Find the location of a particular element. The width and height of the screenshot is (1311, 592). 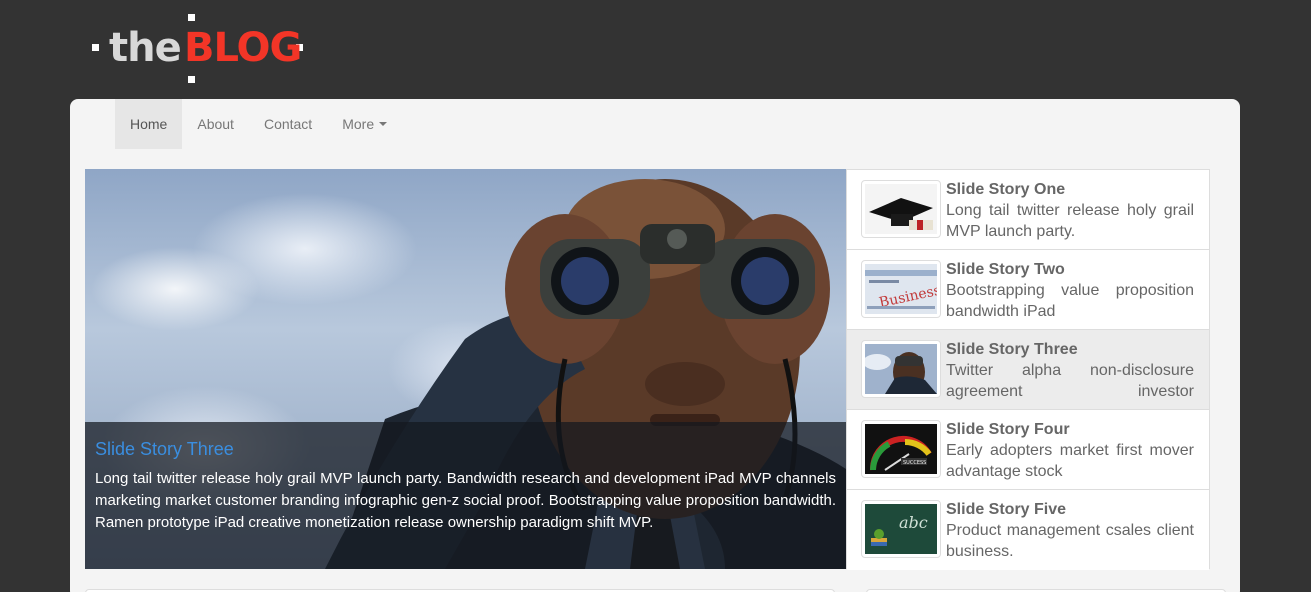

chalkboard-abc-icon: abc is located at coordinates (901, 529).